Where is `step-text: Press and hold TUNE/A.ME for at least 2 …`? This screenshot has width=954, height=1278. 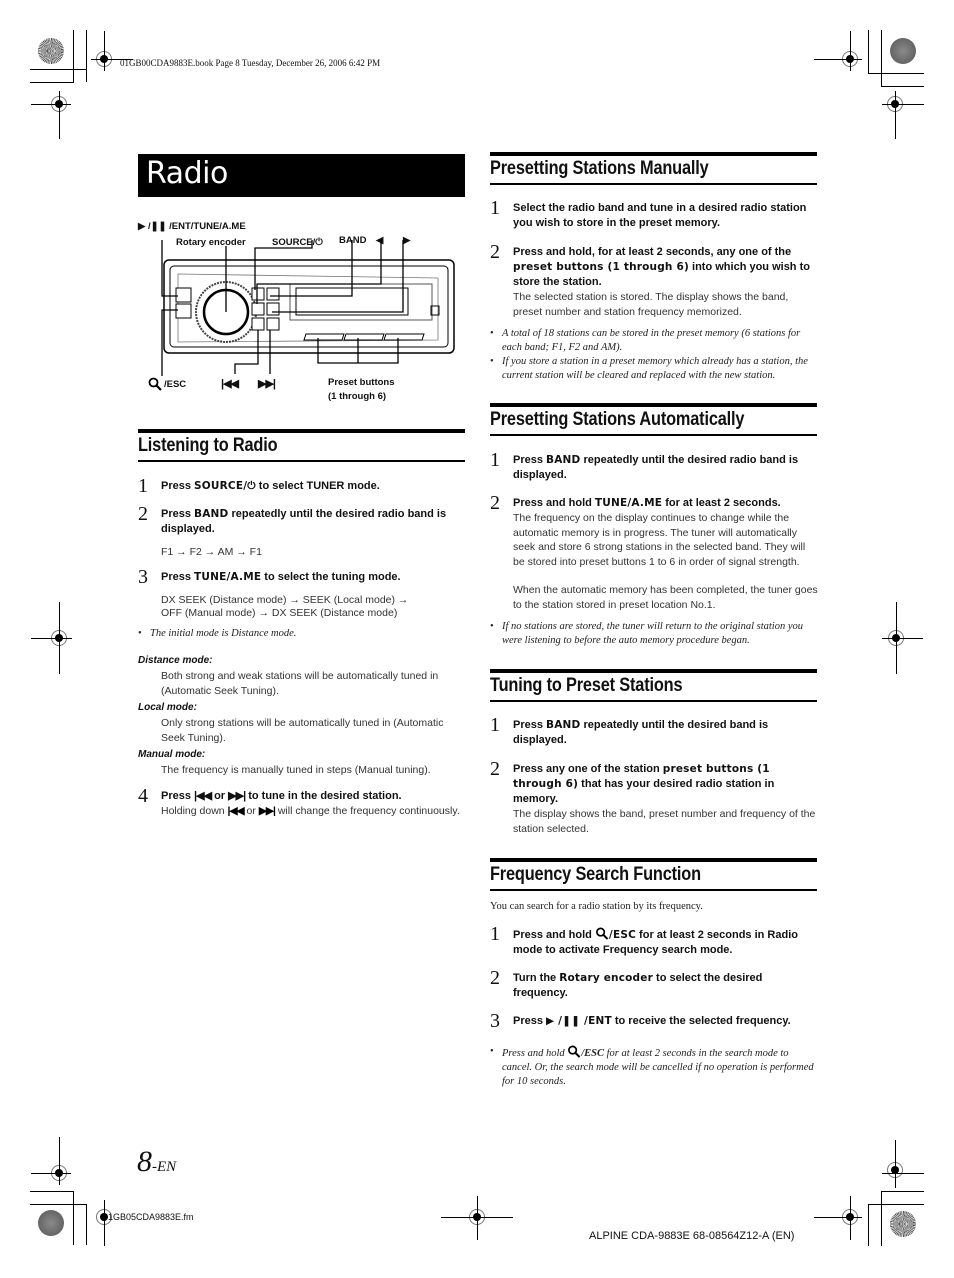
step-text: Press and hold TUNE/A.ME for at least 2 … is located at coordinates (647, 503).